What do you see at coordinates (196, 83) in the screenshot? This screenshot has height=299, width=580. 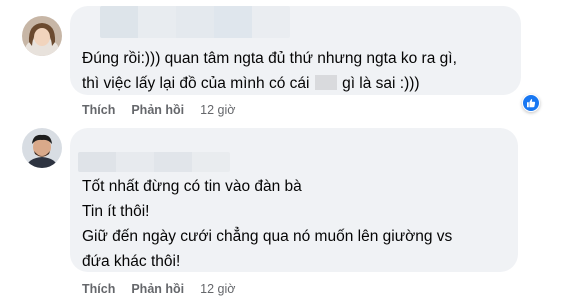 I see `comment-line-part: thì việc lấy lại đồ của mình có cái` at bounding box center [196, 83].